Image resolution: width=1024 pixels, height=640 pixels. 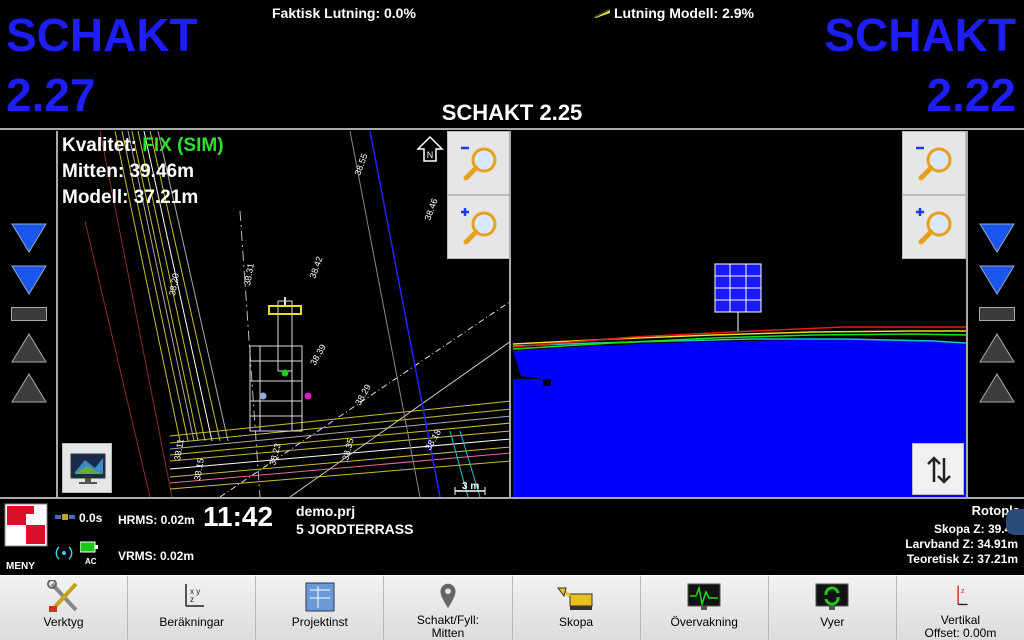 I want to click on calculations-label: Beräkningar, so click(x=192, y=622).